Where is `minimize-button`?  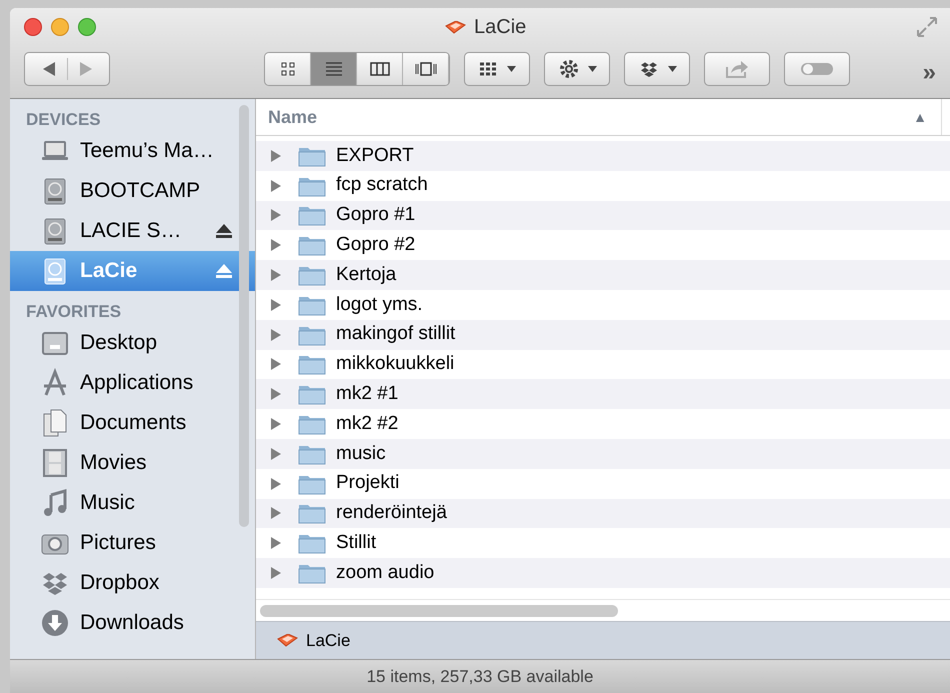
minimize-button is located at coordinates (60, 27).